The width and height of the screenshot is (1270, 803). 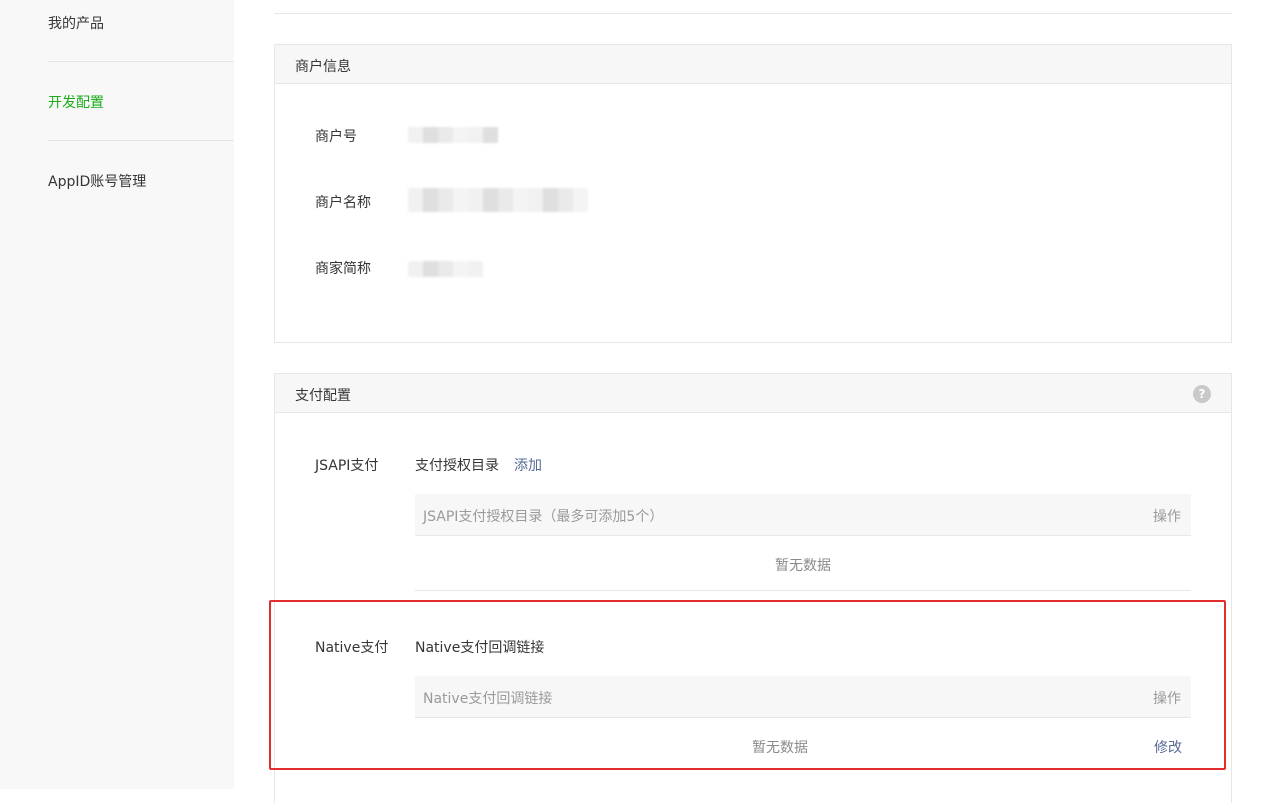 I want to click on payment-config-title: 支付配置, so click(x=323, y=396).